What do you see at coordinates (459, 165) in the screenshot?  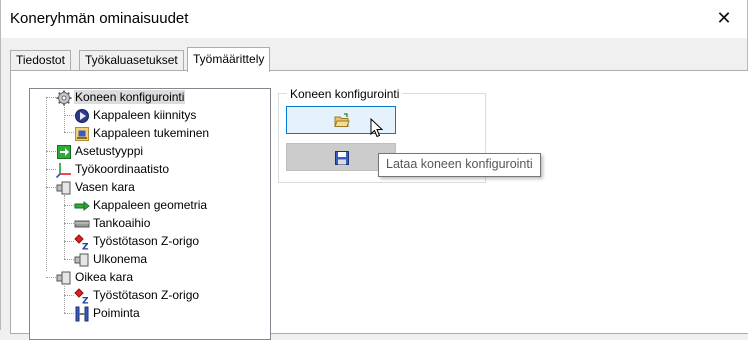 I see `tooltip: Lataa koneen konfigurointi` at bounding box center [459, 165].